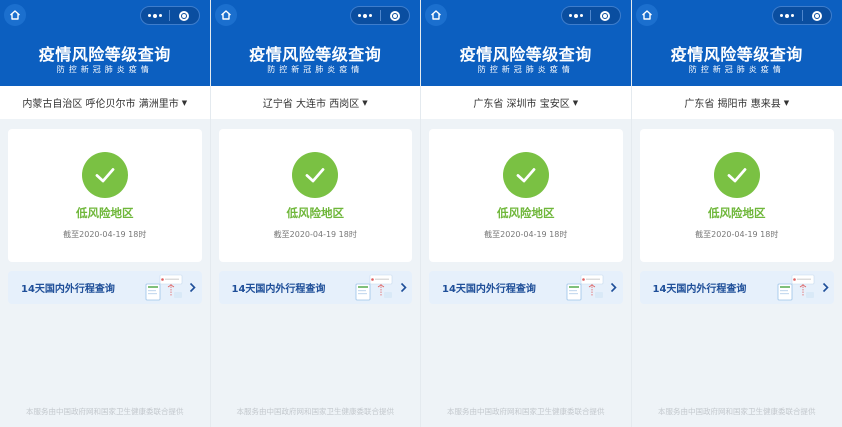  I want to click on region-selector: 内蒙古自治区 呼伦贝尔市 满洲里市 ▼, so click(105, 102).